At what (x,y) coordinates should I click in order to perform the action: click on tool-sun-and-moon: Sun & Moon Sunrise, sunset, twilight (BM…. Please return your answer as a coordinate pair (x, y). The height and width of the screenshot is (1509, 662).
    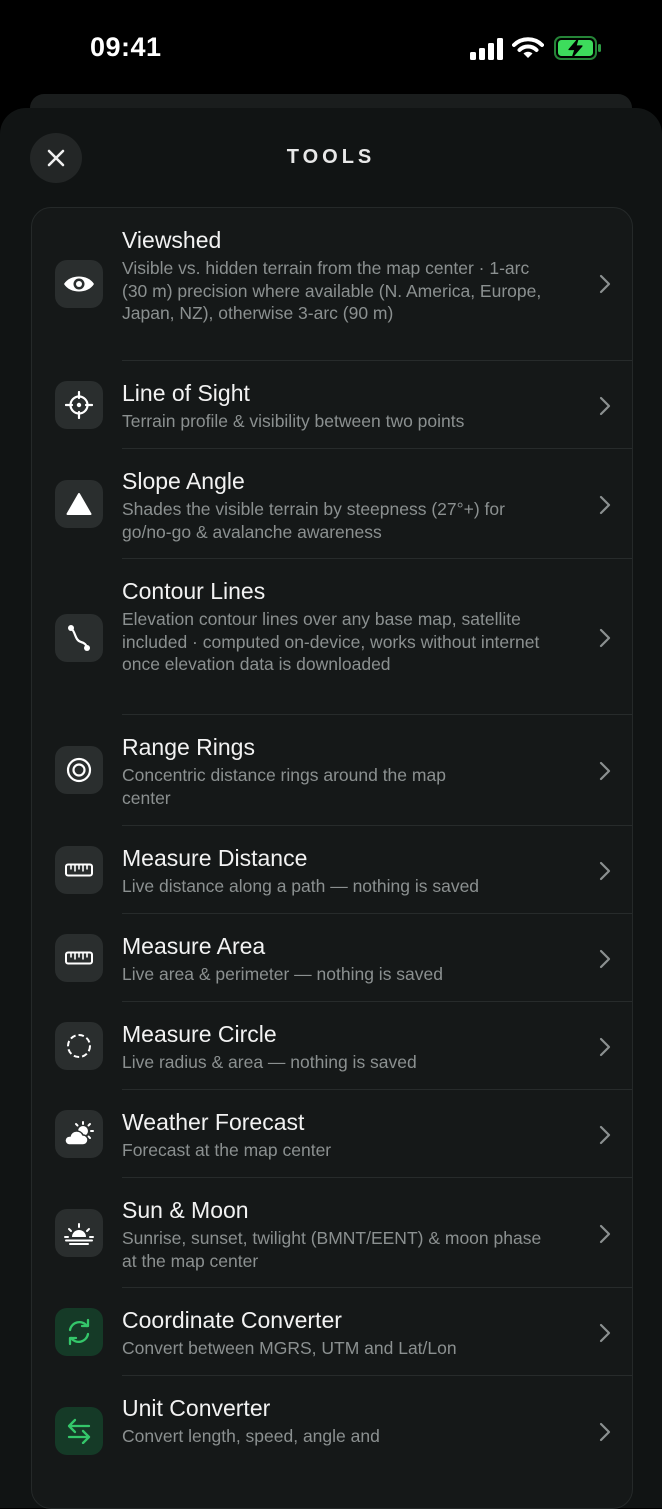
    Looking at the image, I should click on (332, 1233).